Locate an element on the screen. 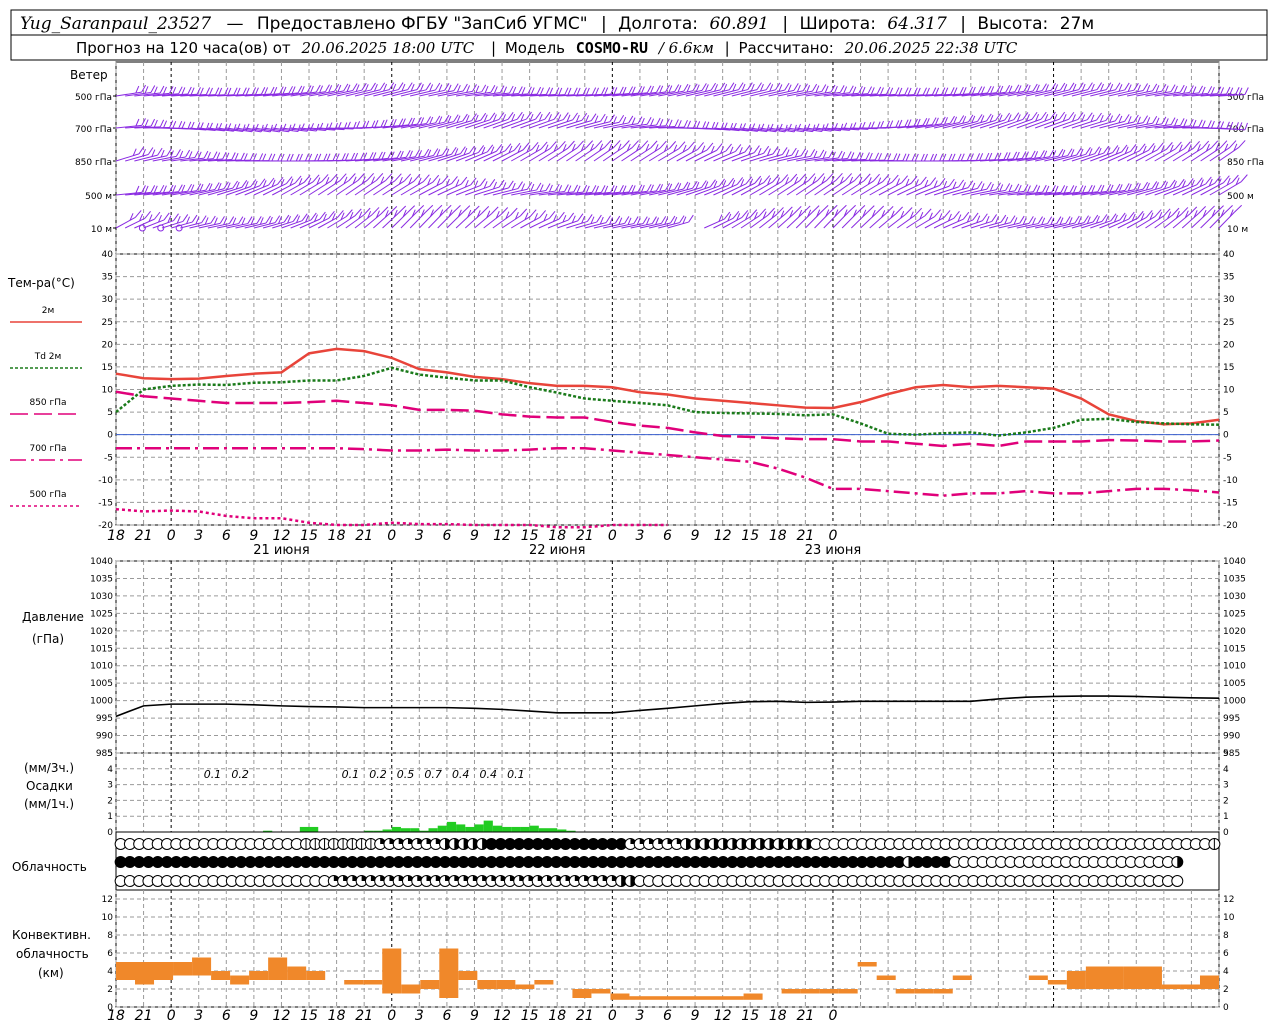 This screenshot has width=1280, height=1028. wind-level-label-left: 500 м is located at coordinates (98, 197).